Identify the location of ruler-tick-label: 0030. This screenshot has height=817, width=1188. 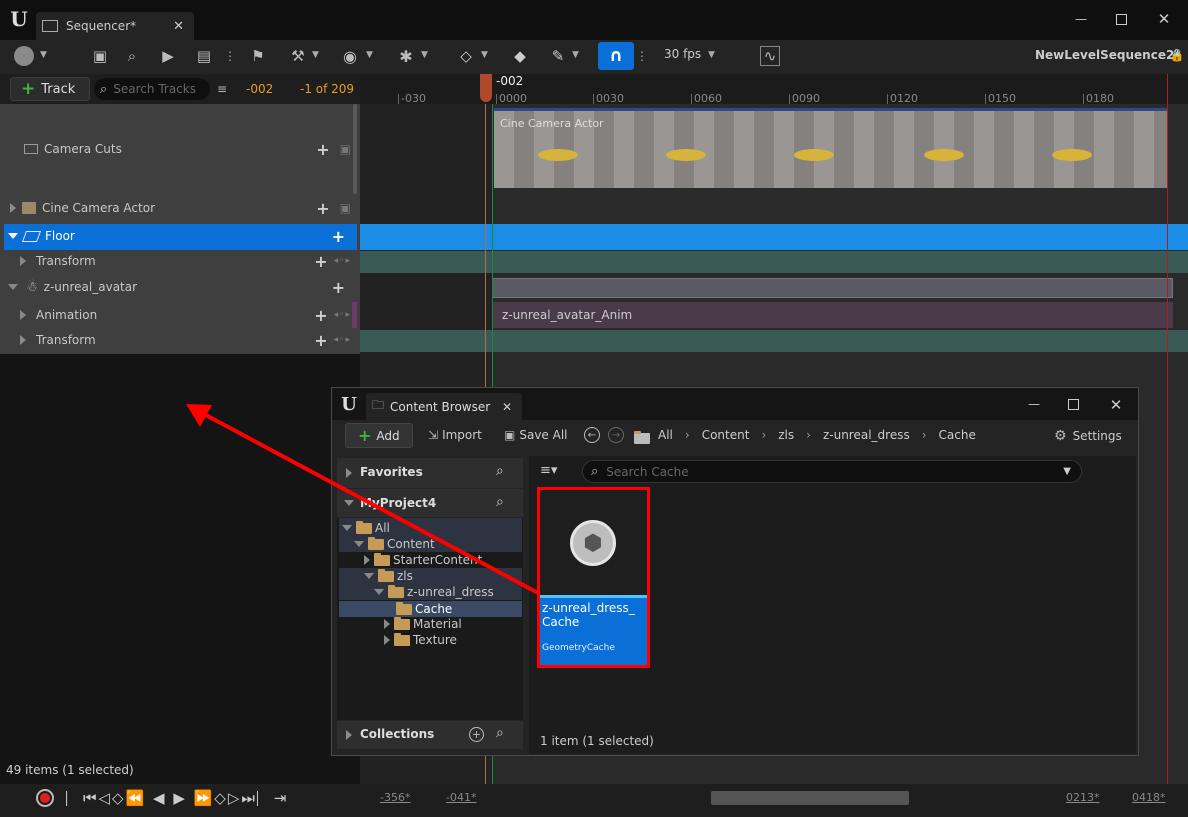
(610, 98).